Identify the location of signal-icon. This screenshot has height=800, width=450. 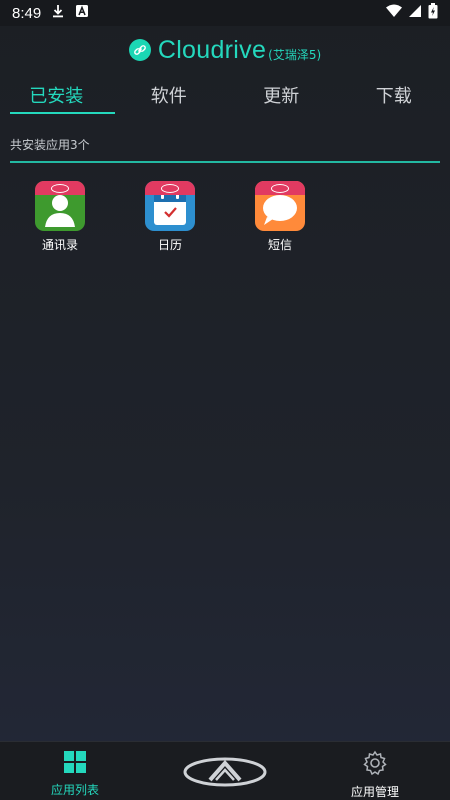
(415, 13).